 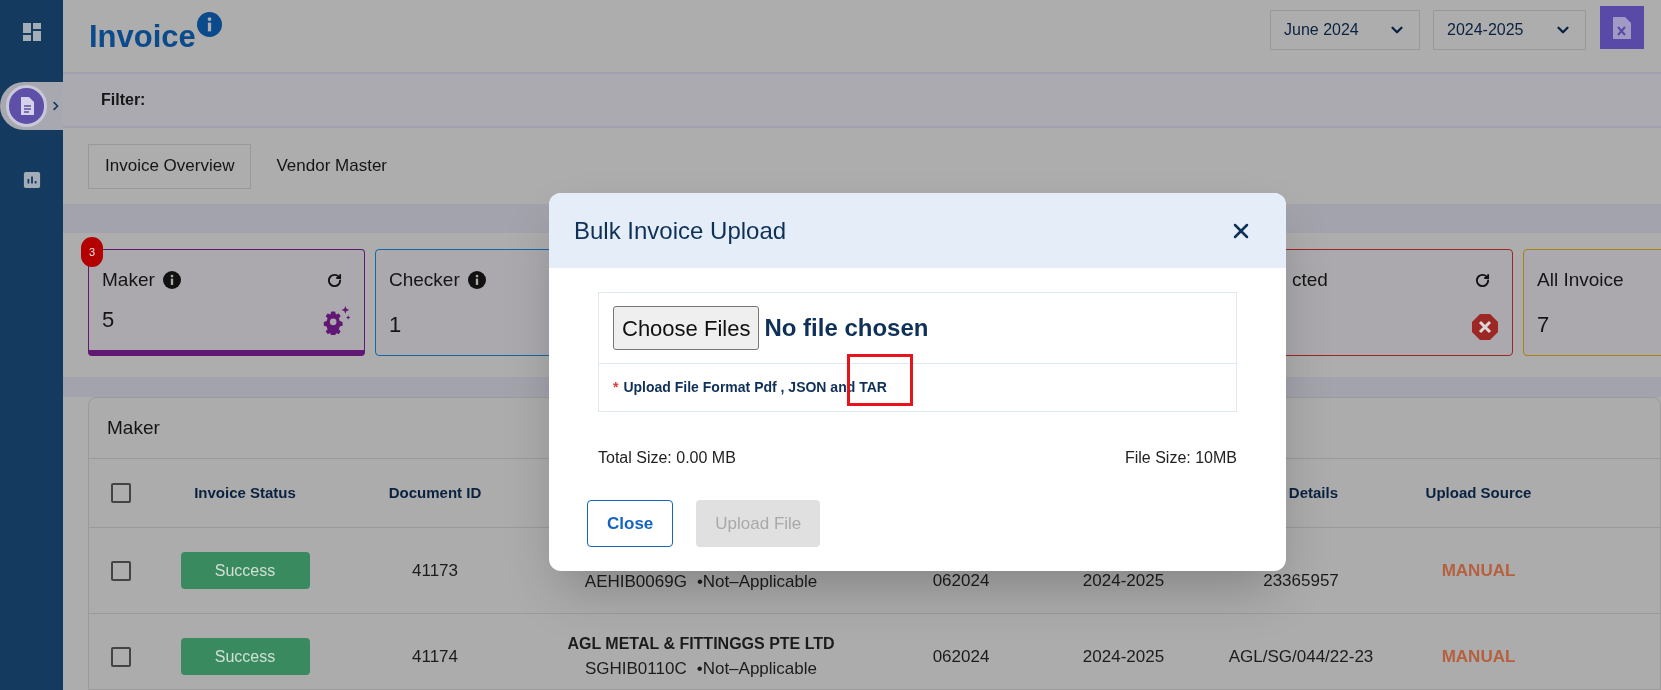 I want to click on excel-export-button, so click(x=1622, y=27).